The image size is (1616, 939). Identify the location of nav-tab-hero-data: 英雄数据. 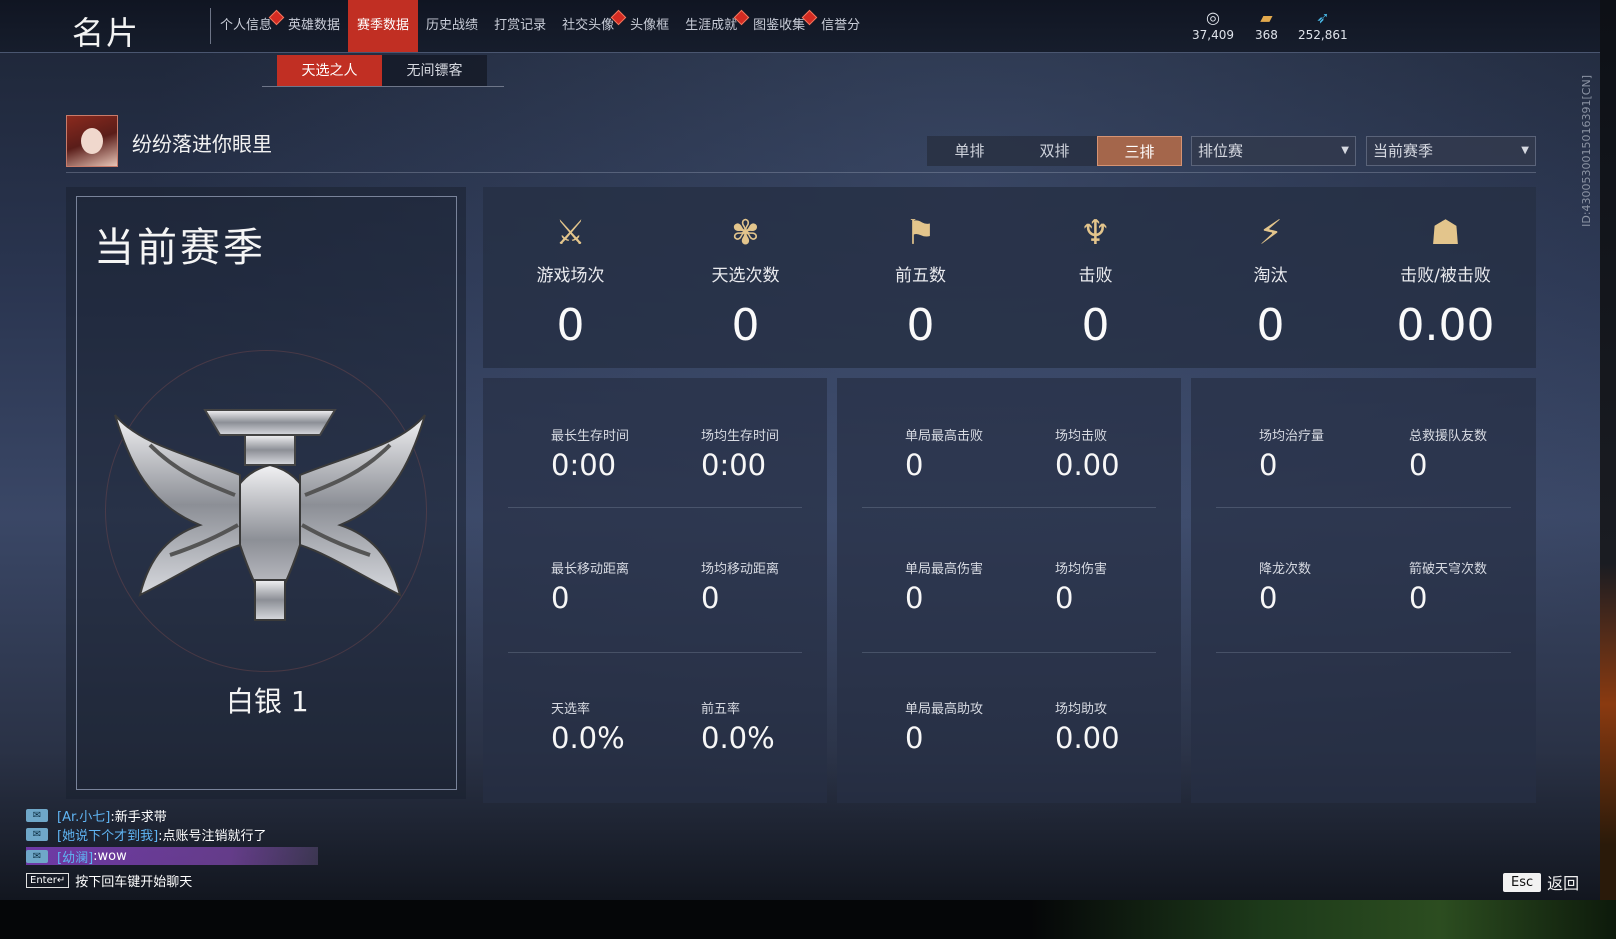
(314, 26).